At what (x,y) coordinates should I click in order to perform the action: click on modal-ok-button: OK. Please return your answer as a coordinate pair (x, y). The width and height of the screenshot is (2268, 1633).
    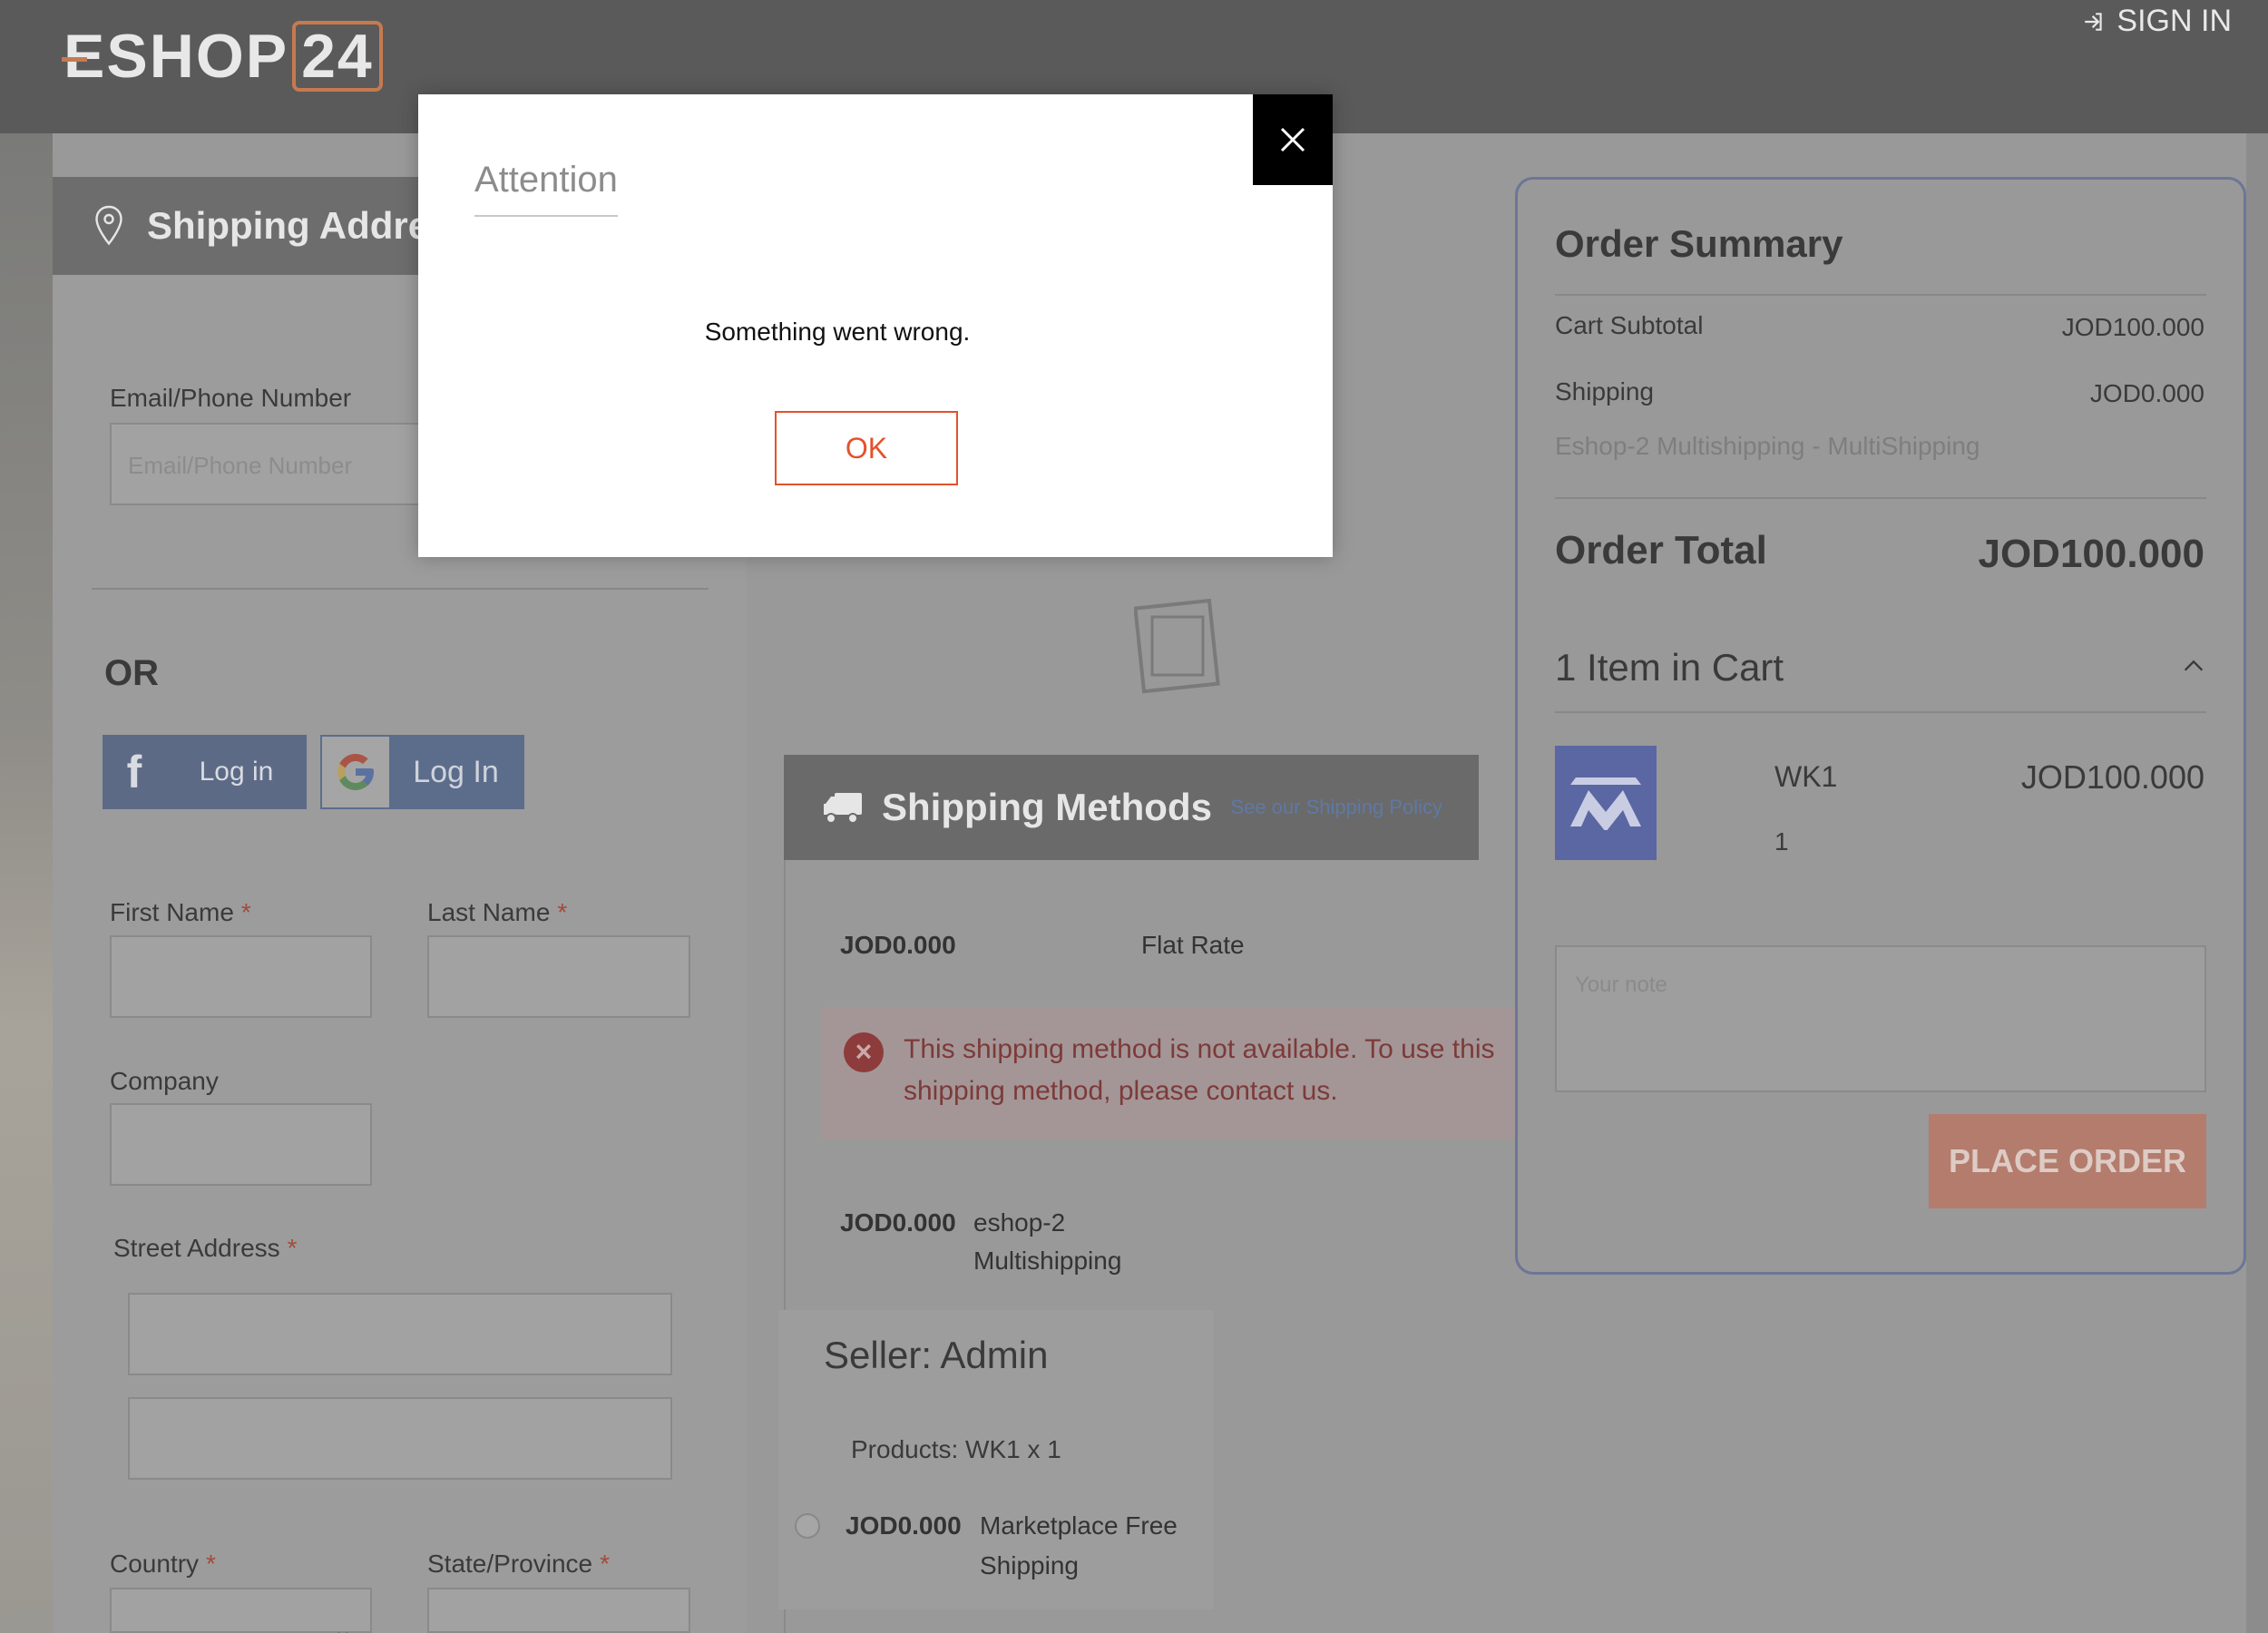
    Looking at the image, I should click on (867, 448).